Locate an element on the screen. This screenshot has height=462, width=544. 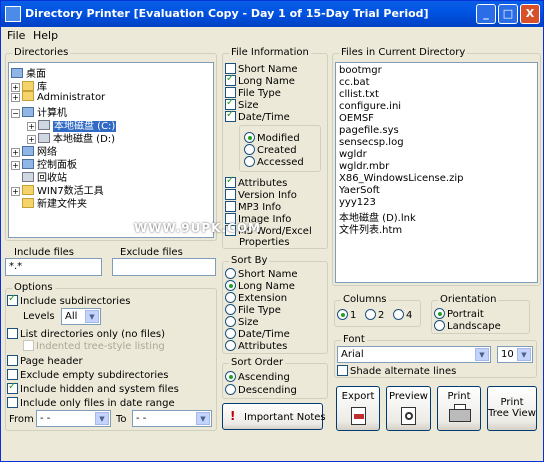
tree-item-drive-c: + 本地磁盘 (C:) is located at coordinates (72, 124).